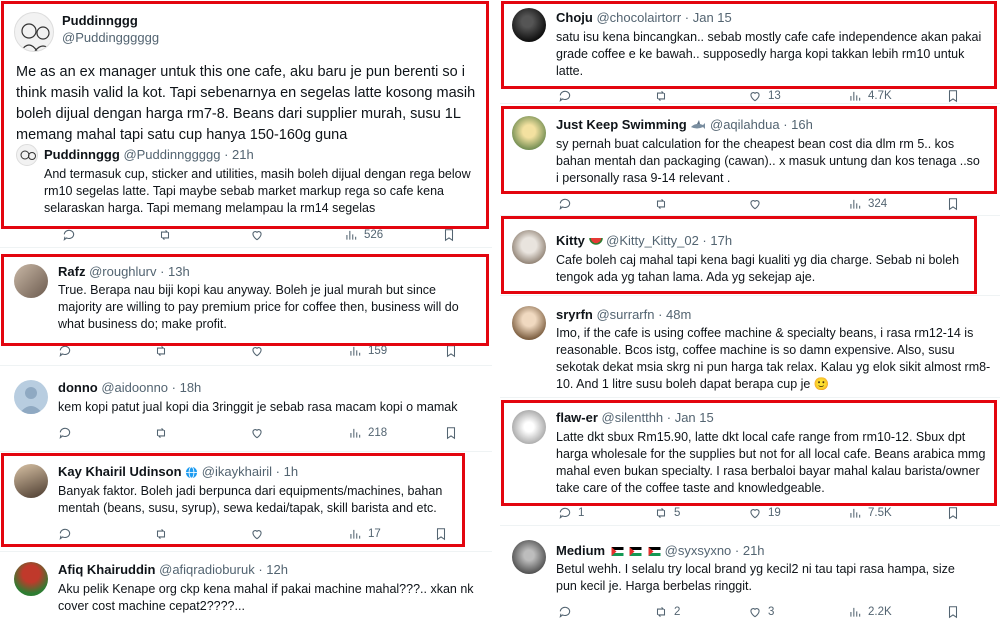  Describe the element at coordinates (715, 550) in the screenshot. I see `author-handle: @syxsyxno · 21h` at that location.